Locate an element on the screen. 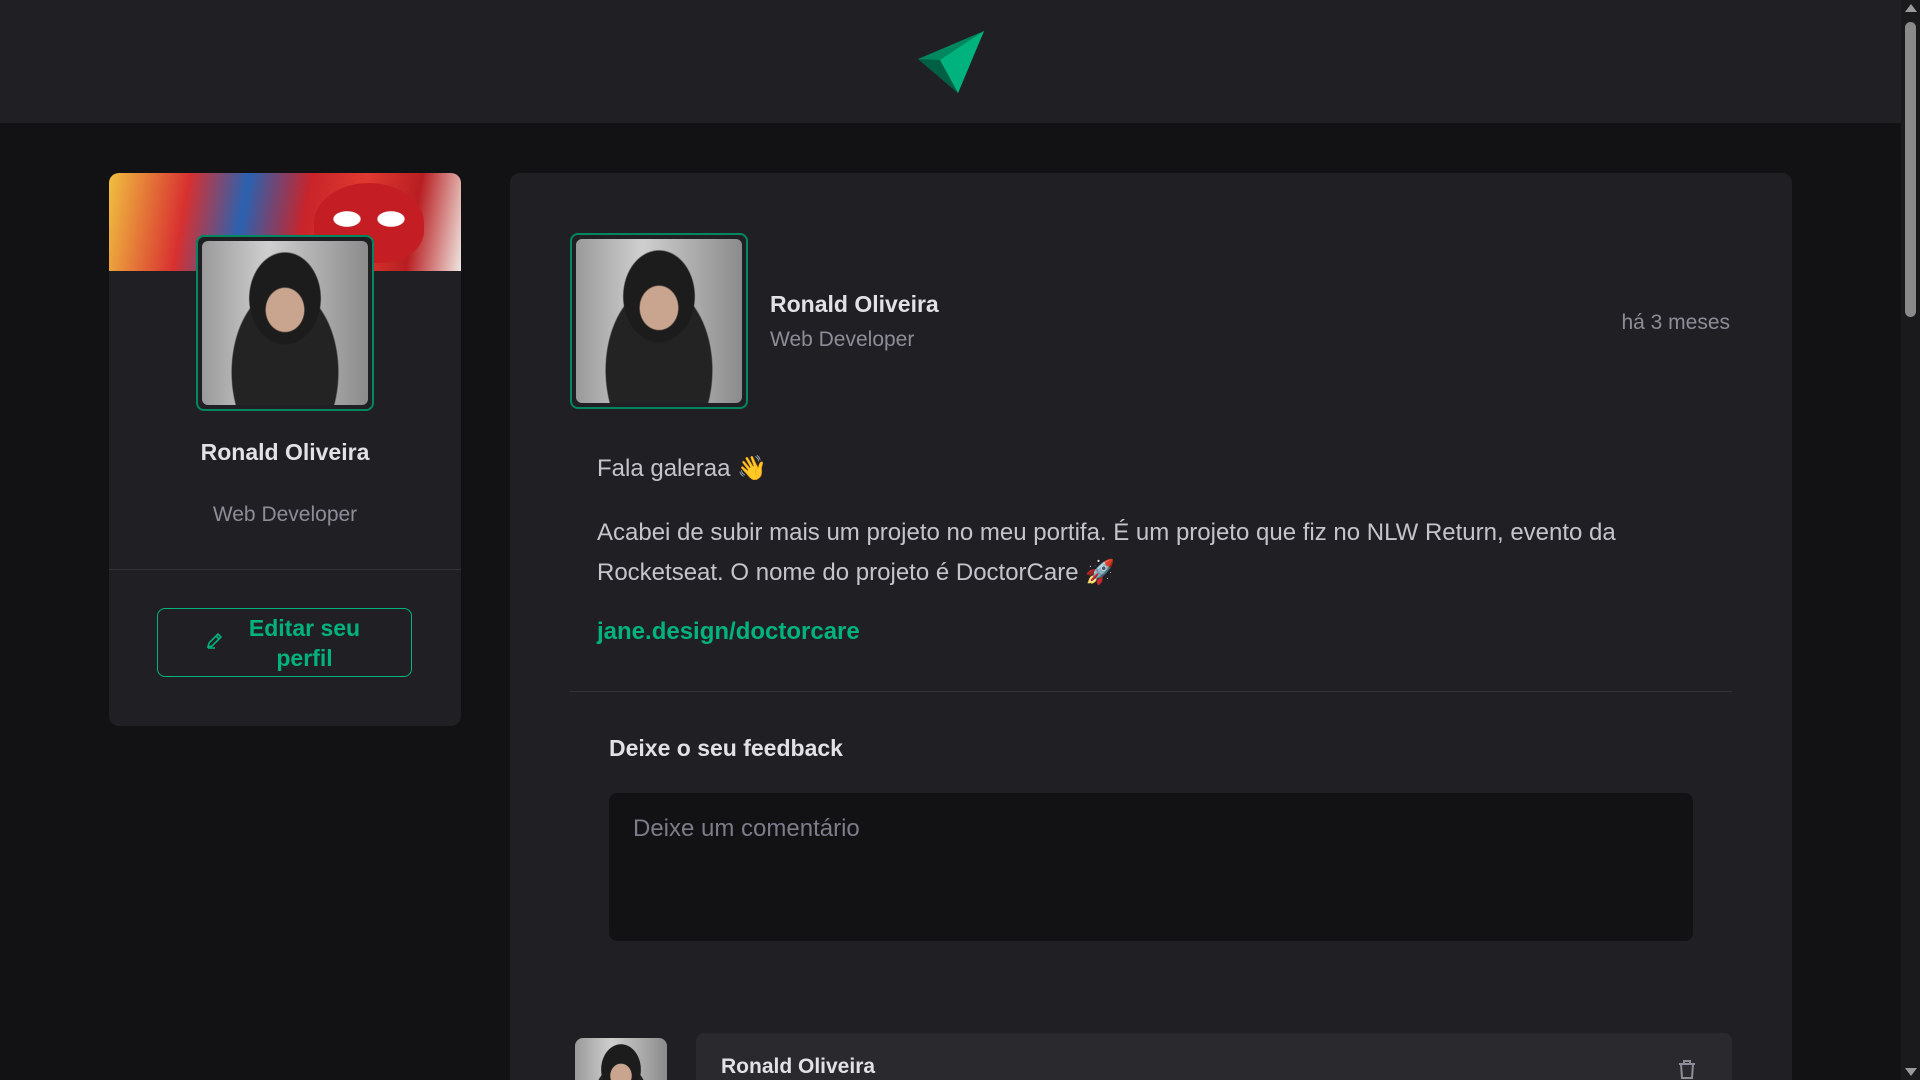 This screenshot has width=1920, height=1080. paper-plane-logo-icon is located at coordinates (950, 61).